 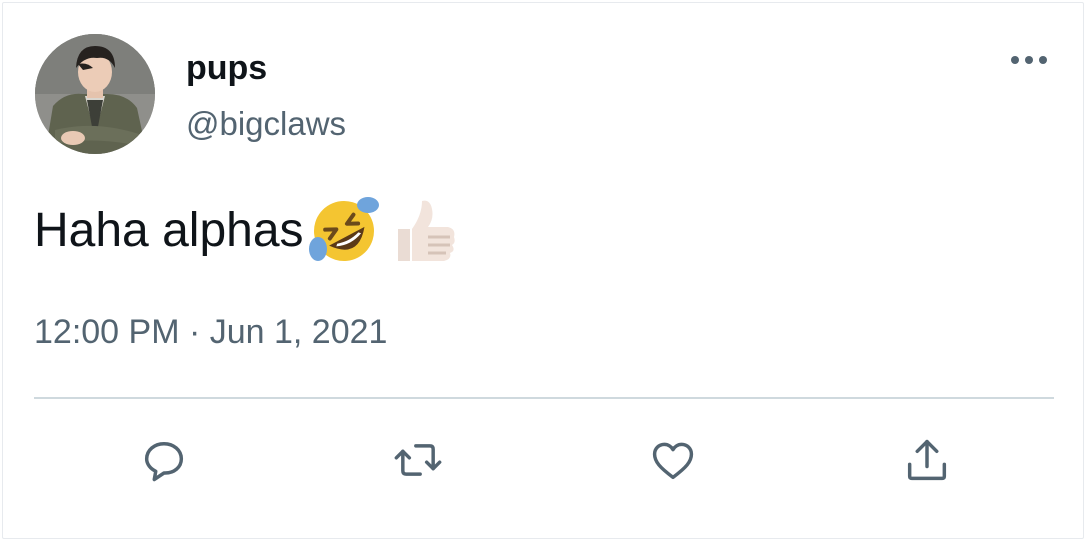 I want to click on reply-button, so click(x=164, y=460).